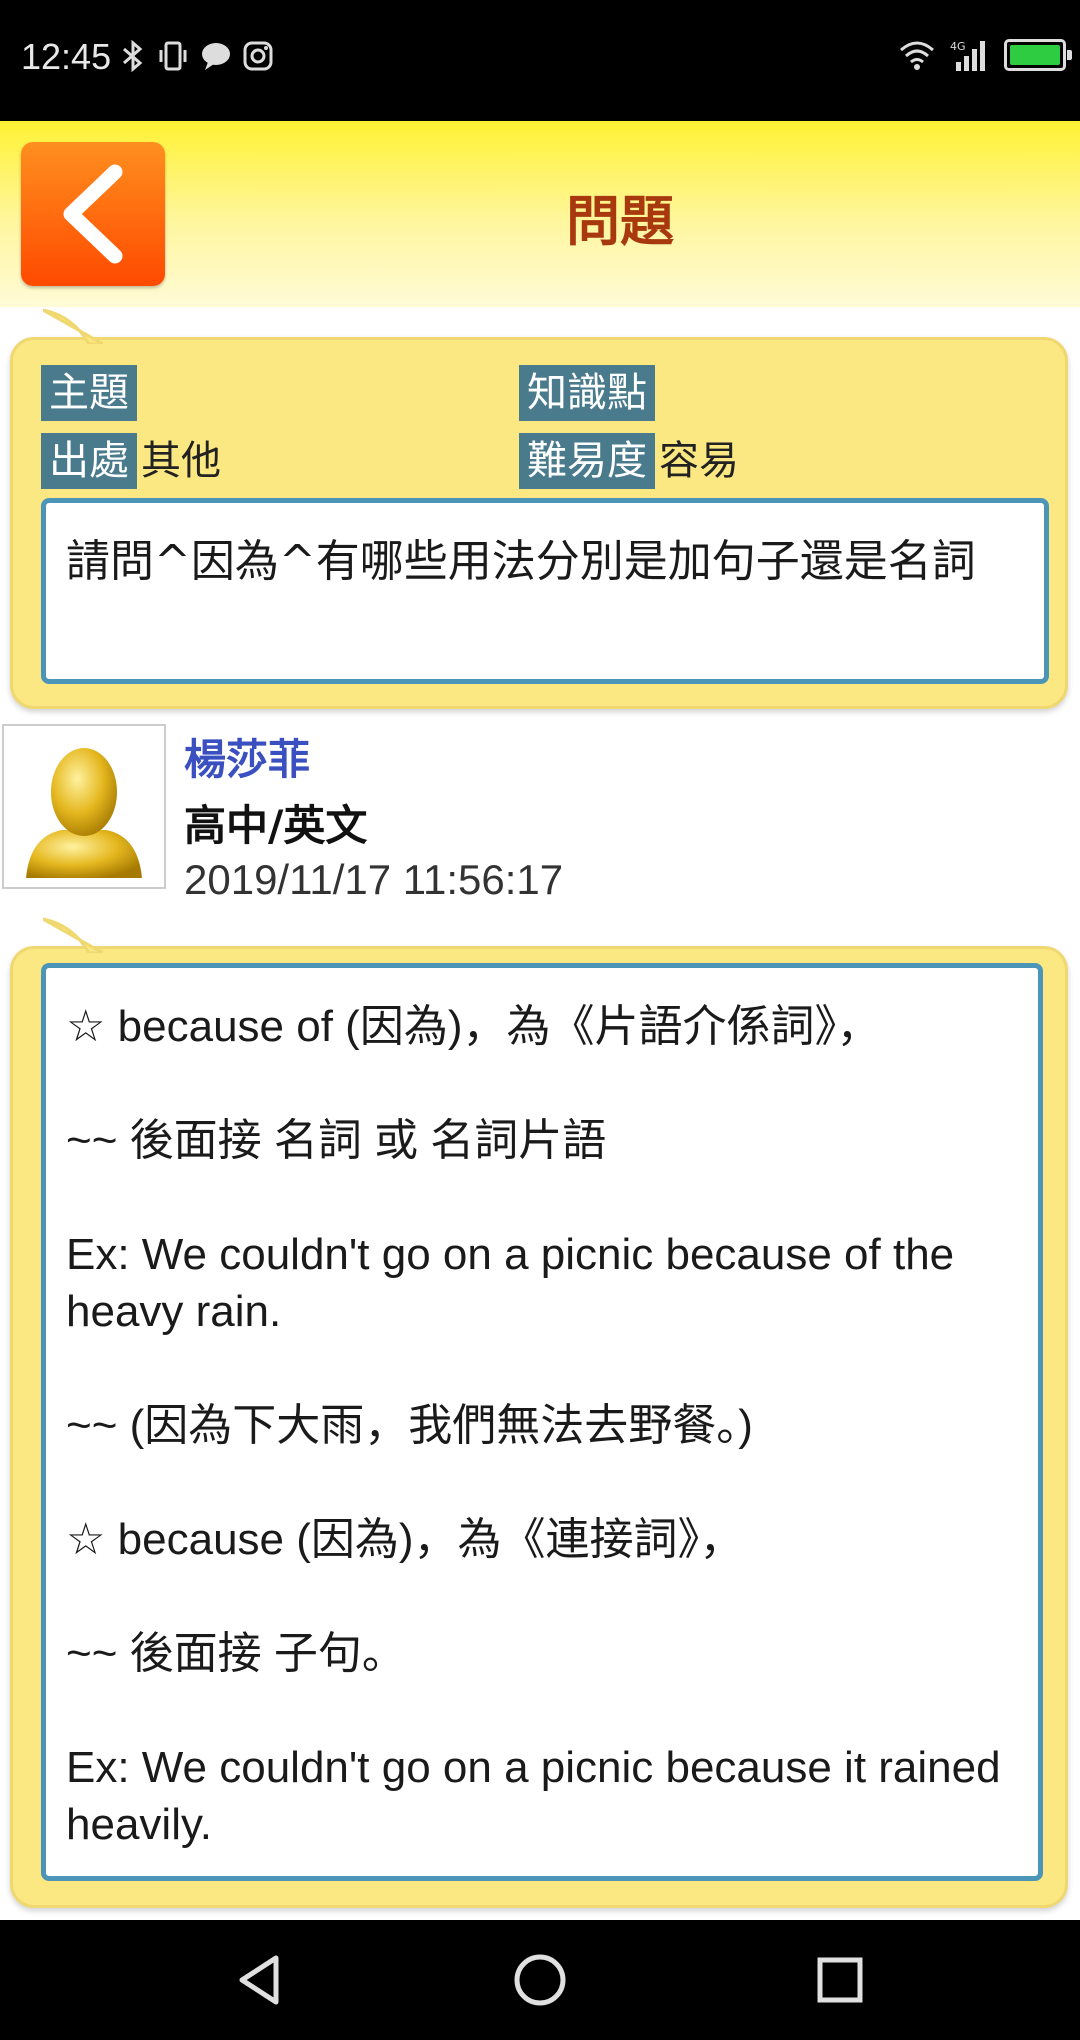 The height and width of the screenshot is (2040, 1080). Describe the element at coordinates (216, 56) in the screenshot. I see `chat-icon` at that location.